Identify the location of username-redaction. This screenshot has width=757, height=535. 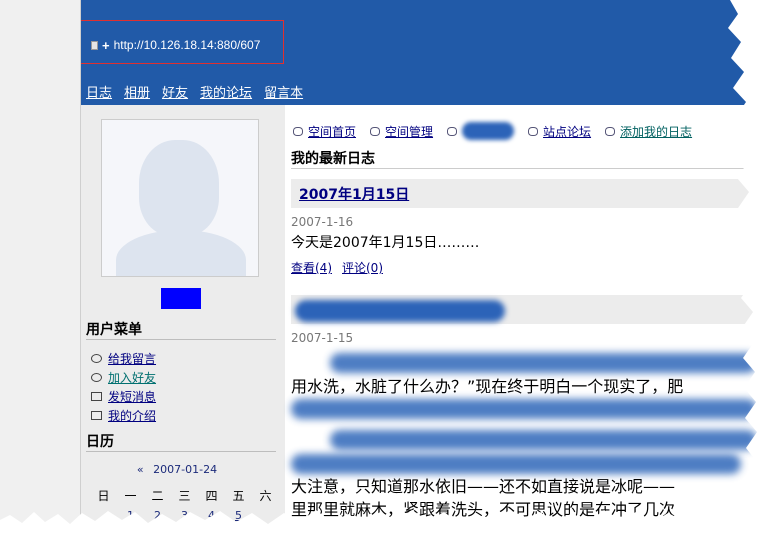
(181, 298).